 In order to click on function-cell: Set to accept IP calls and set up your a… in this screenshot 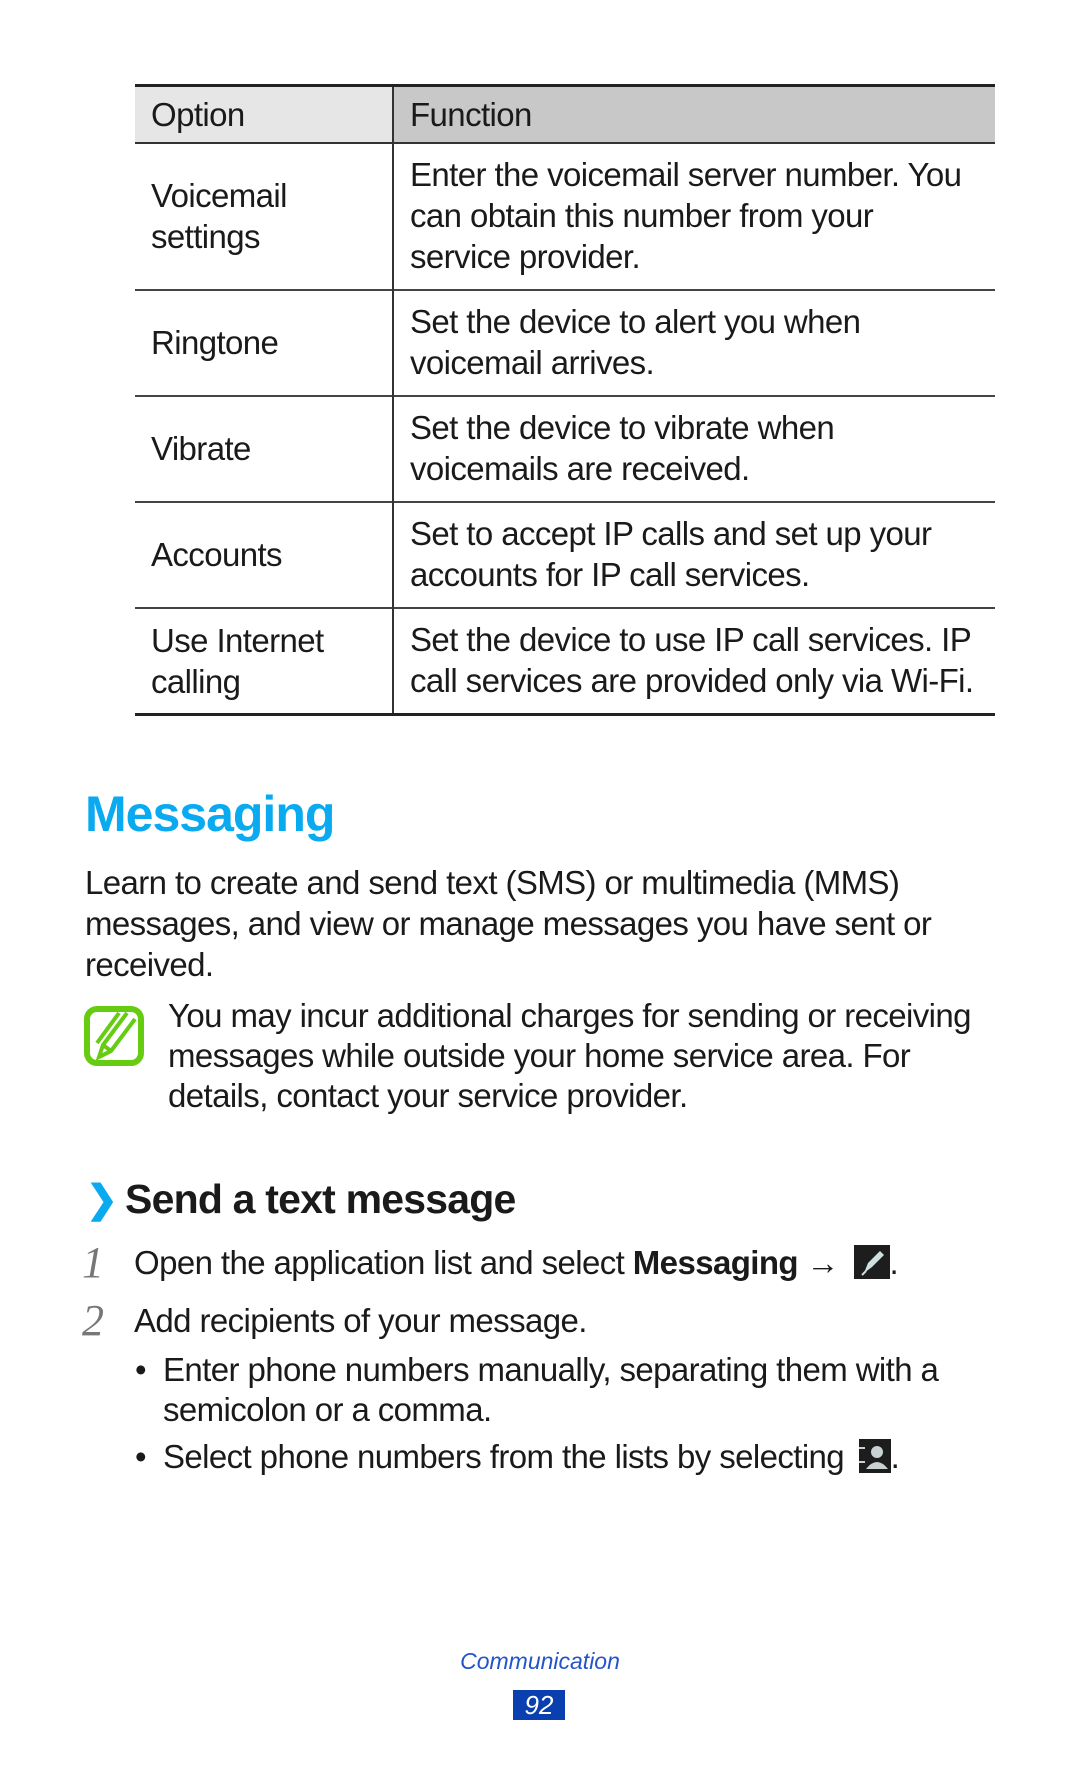, I will do `click(671, 553)`.